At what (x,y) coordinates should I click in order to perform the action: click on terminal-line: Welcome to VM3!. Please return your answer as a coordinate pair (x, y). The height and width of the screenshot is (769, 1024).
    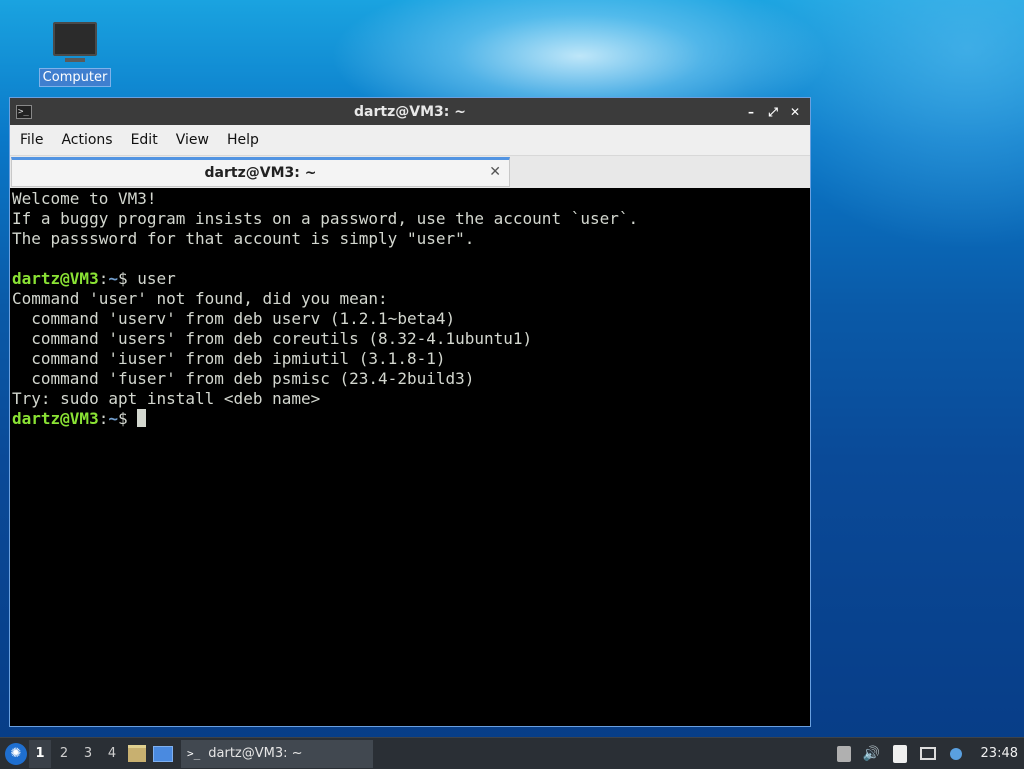
    Looking at the image, I should click on (84, 198).